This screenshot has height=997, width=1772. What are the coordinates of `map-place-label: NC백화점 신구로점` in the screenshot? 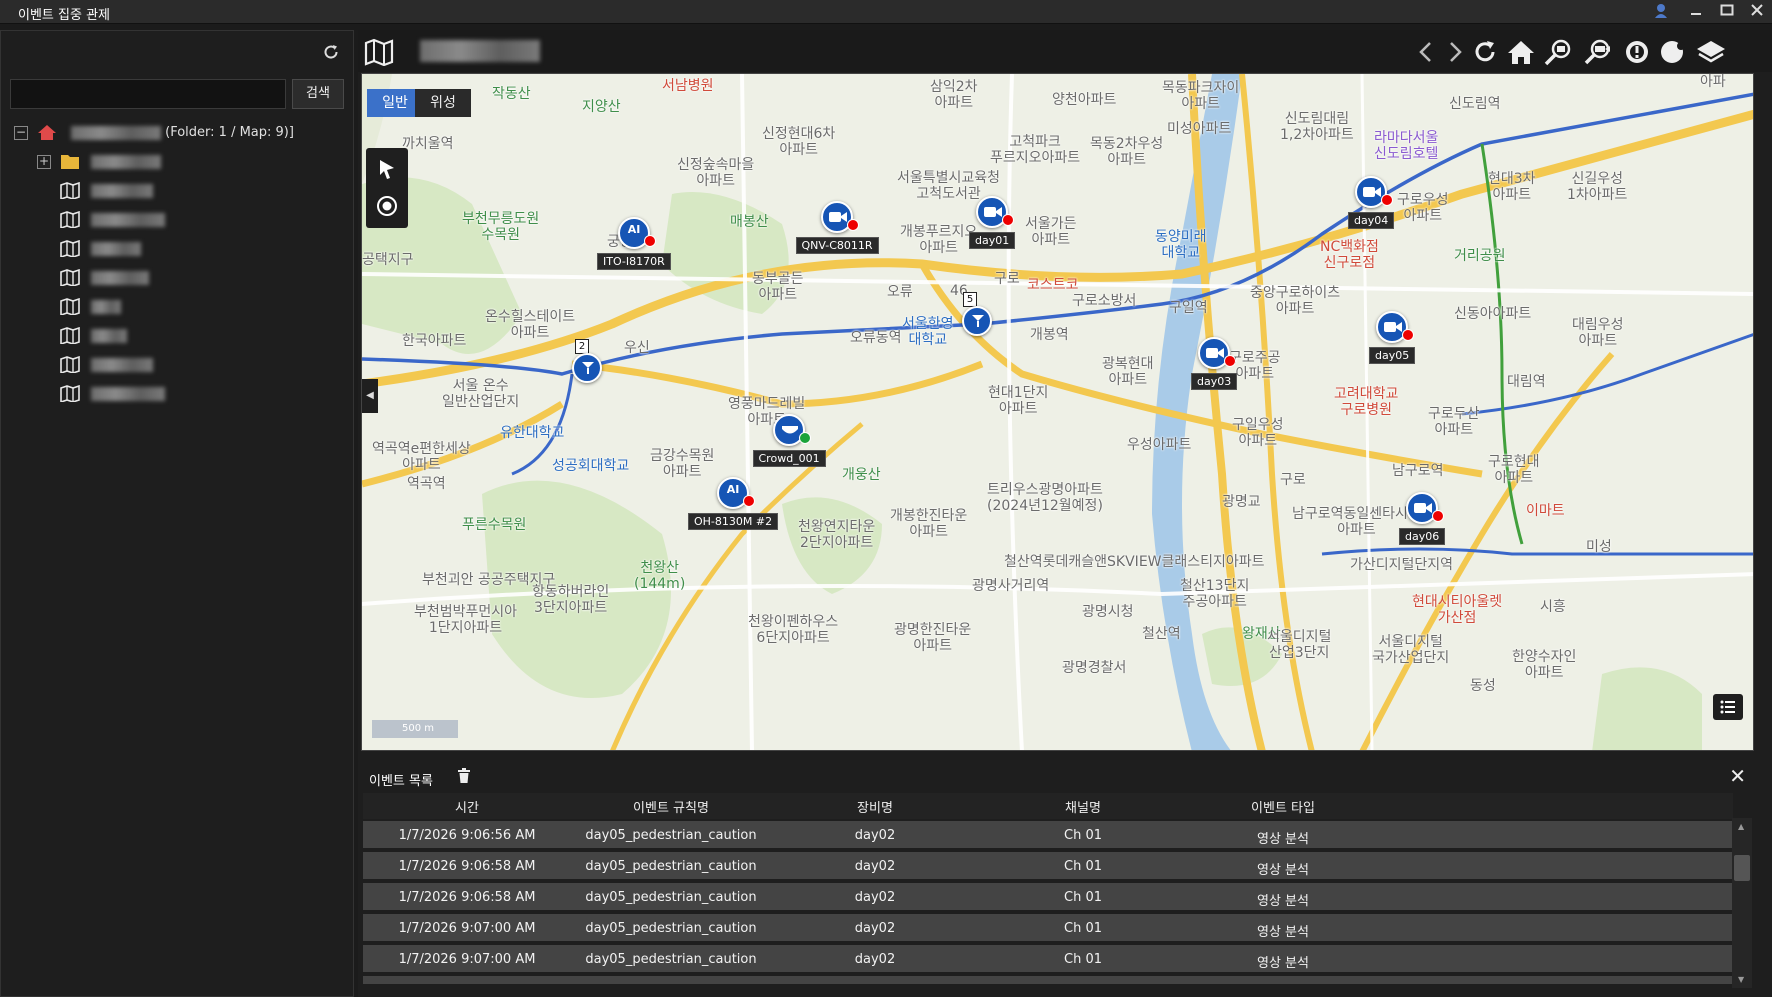 It's located at (1349, 255).